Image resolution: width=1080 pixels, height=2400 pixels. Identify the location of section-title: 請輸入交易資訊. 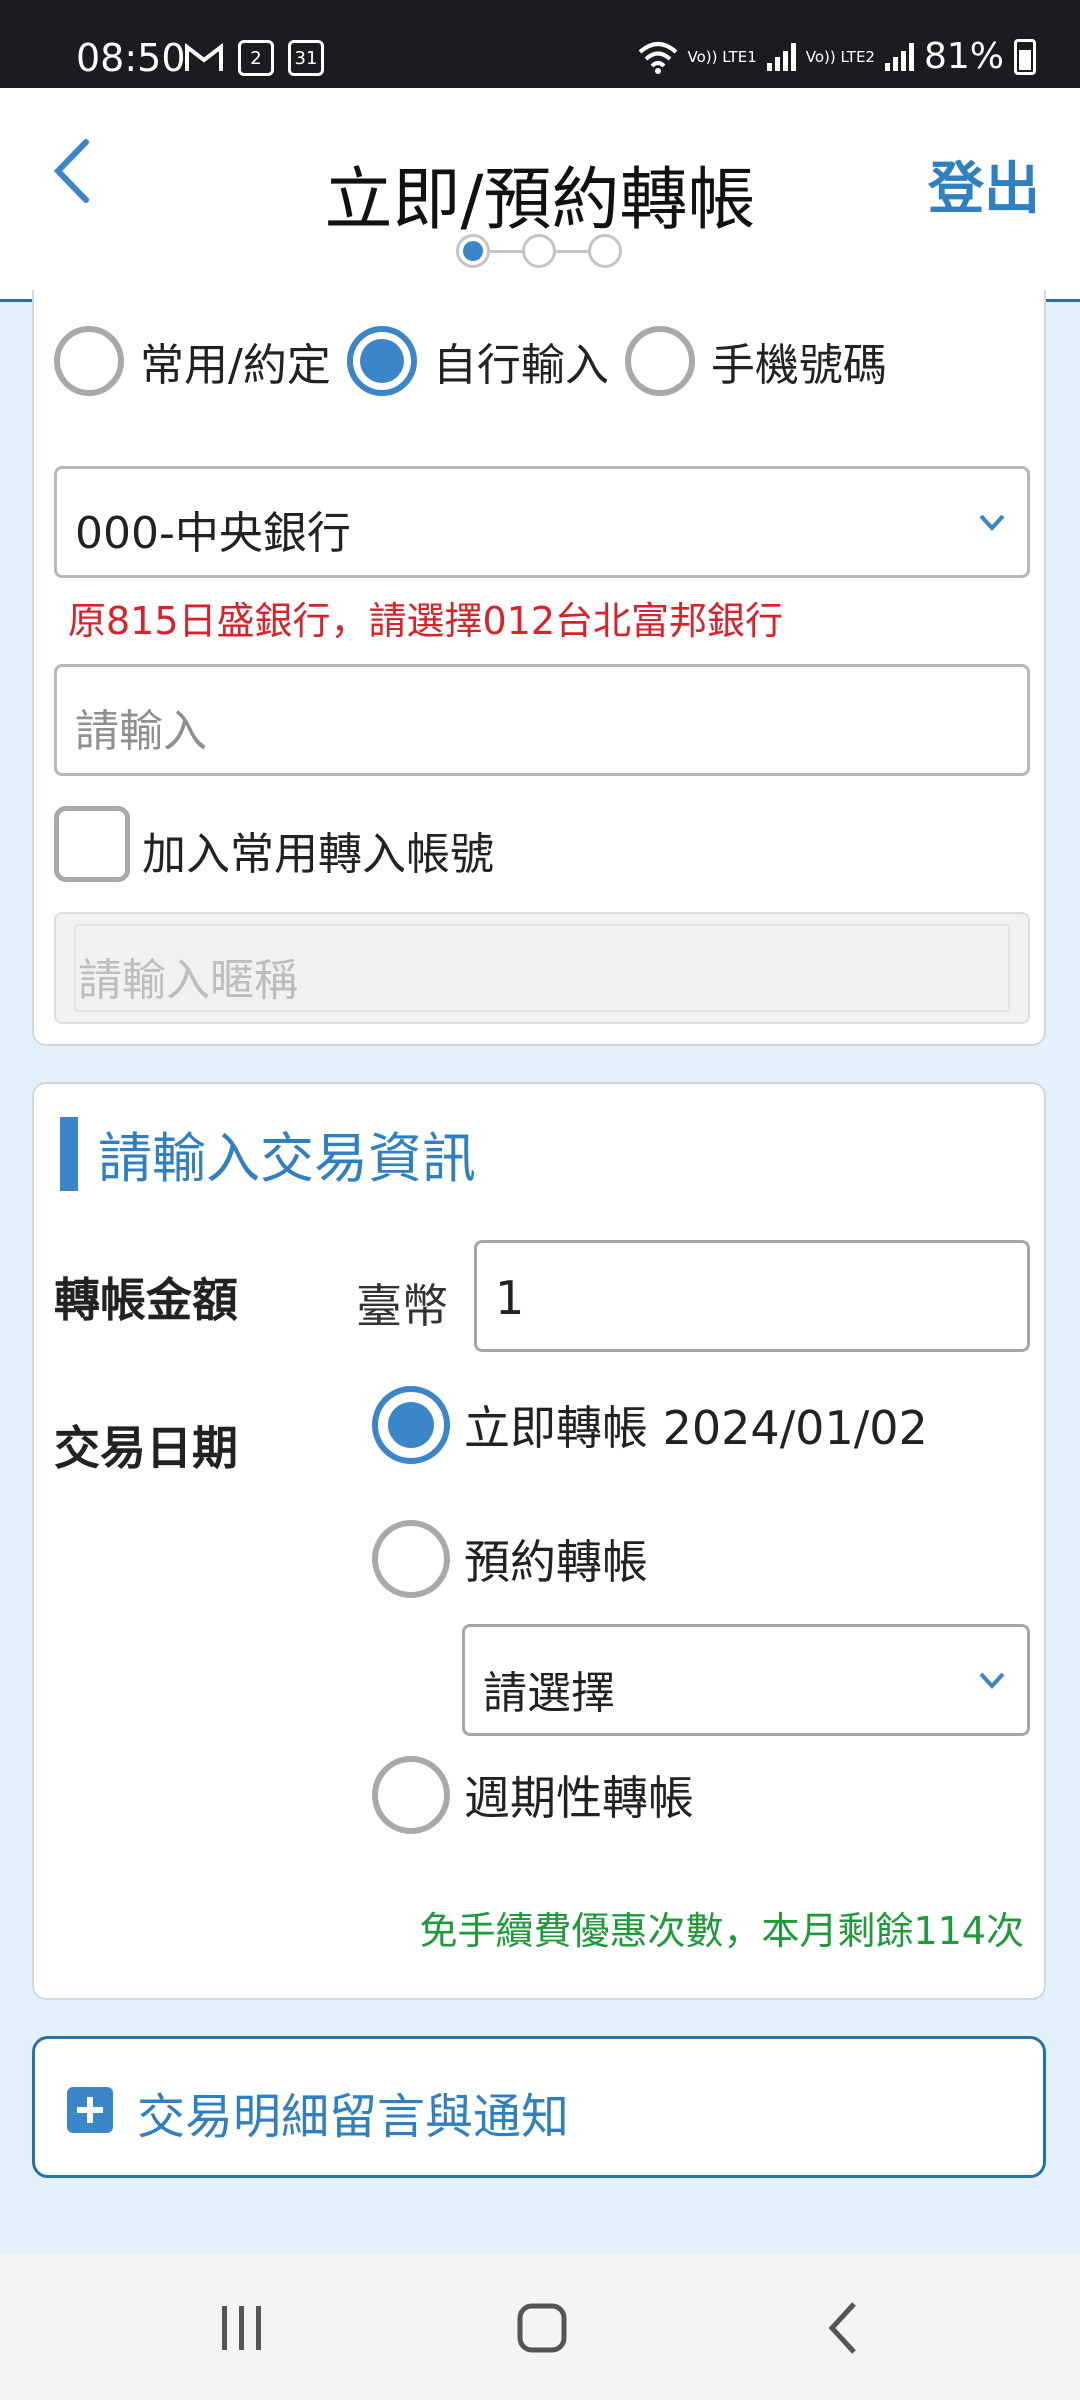
(268, 1153).